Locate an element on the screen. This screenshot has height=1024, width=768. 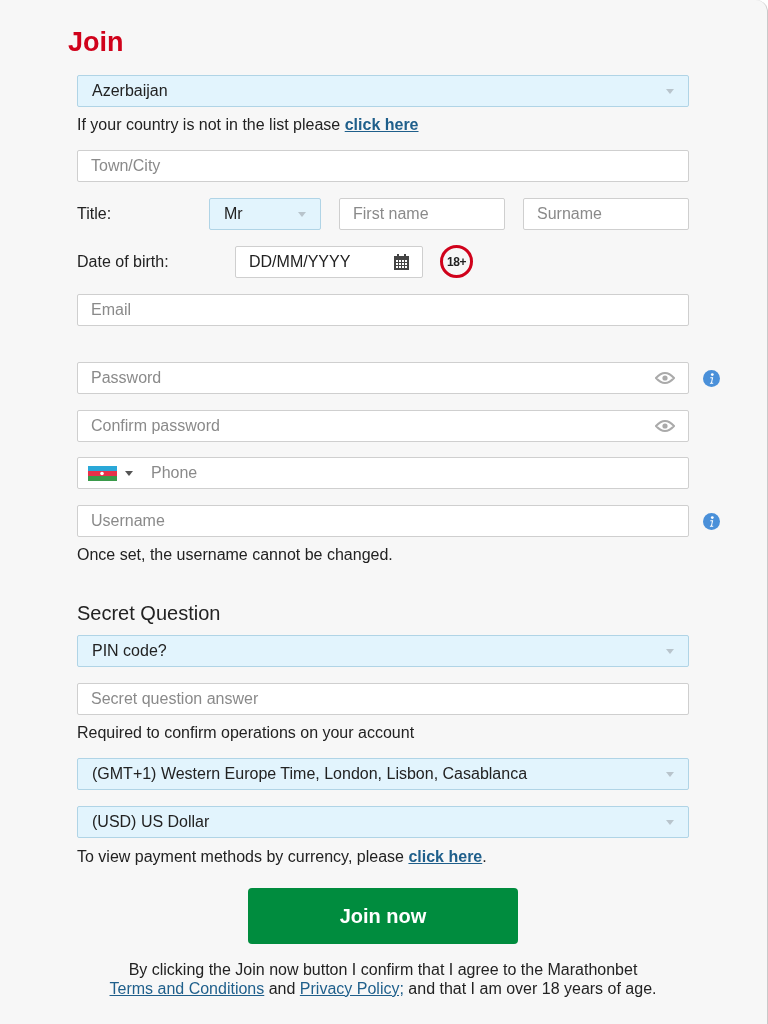
date-field: DD/MM/YYYY is located at coordinates (329, 261).